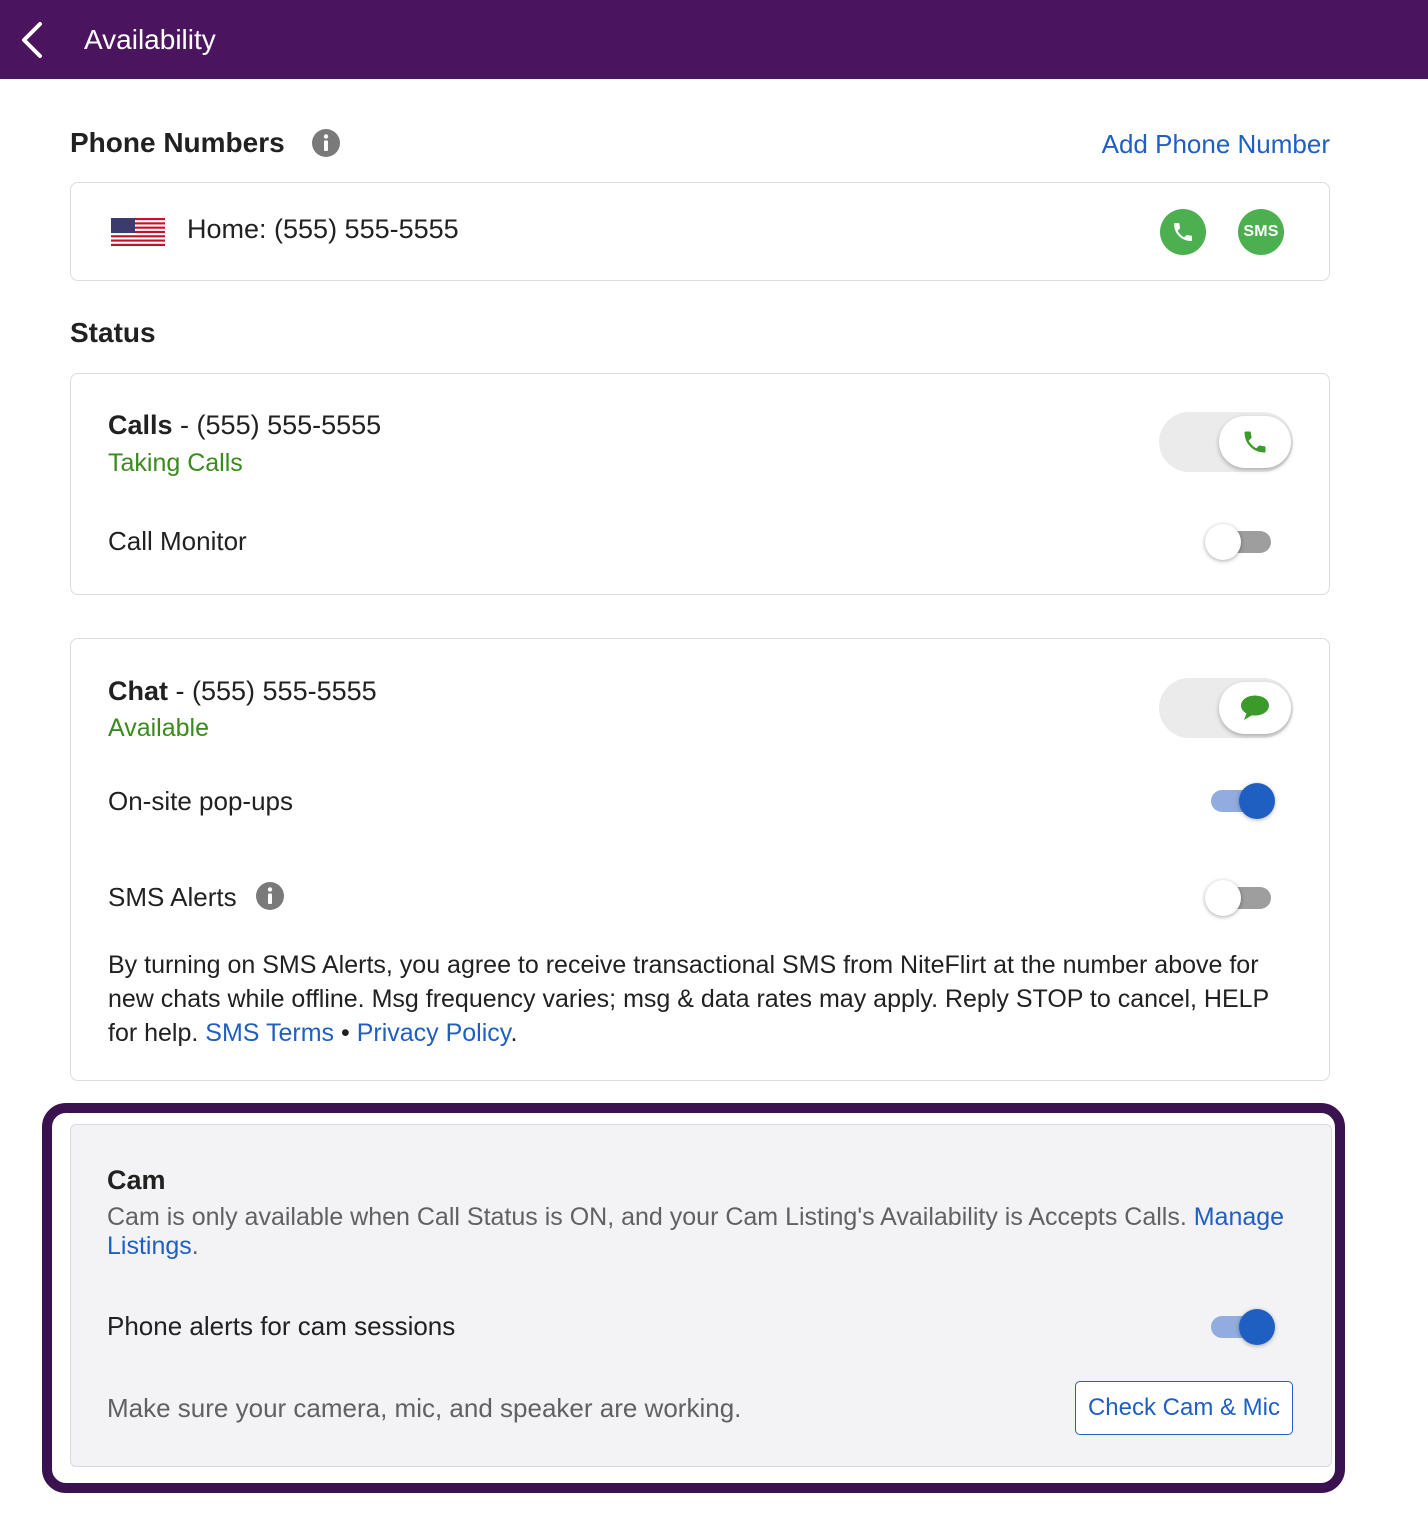 The height and width of the screenshot is (1532, 1428). I want to click on sms-alerts-info-icon, so click(270, 896).